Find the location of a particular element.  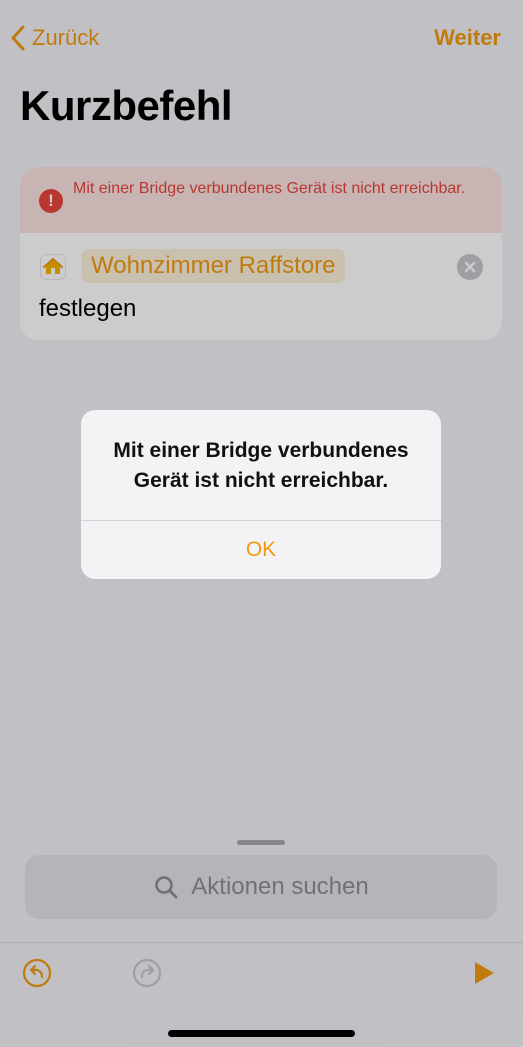

home-indicator is located at coordinates (261, 1033).